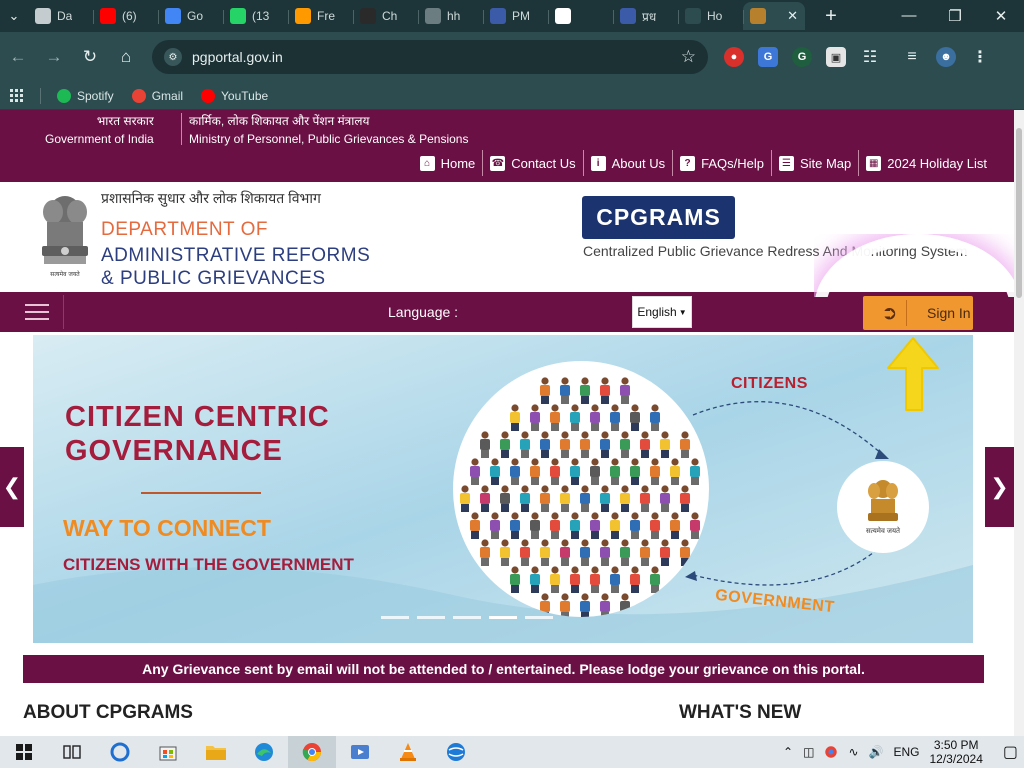 Image resolution: width=1024 pixels, height=768 pixels. What do you see at coordinates (408, 752) in the screenshot?
I see `vlc-player-icon` at bounding box center [408, 752].